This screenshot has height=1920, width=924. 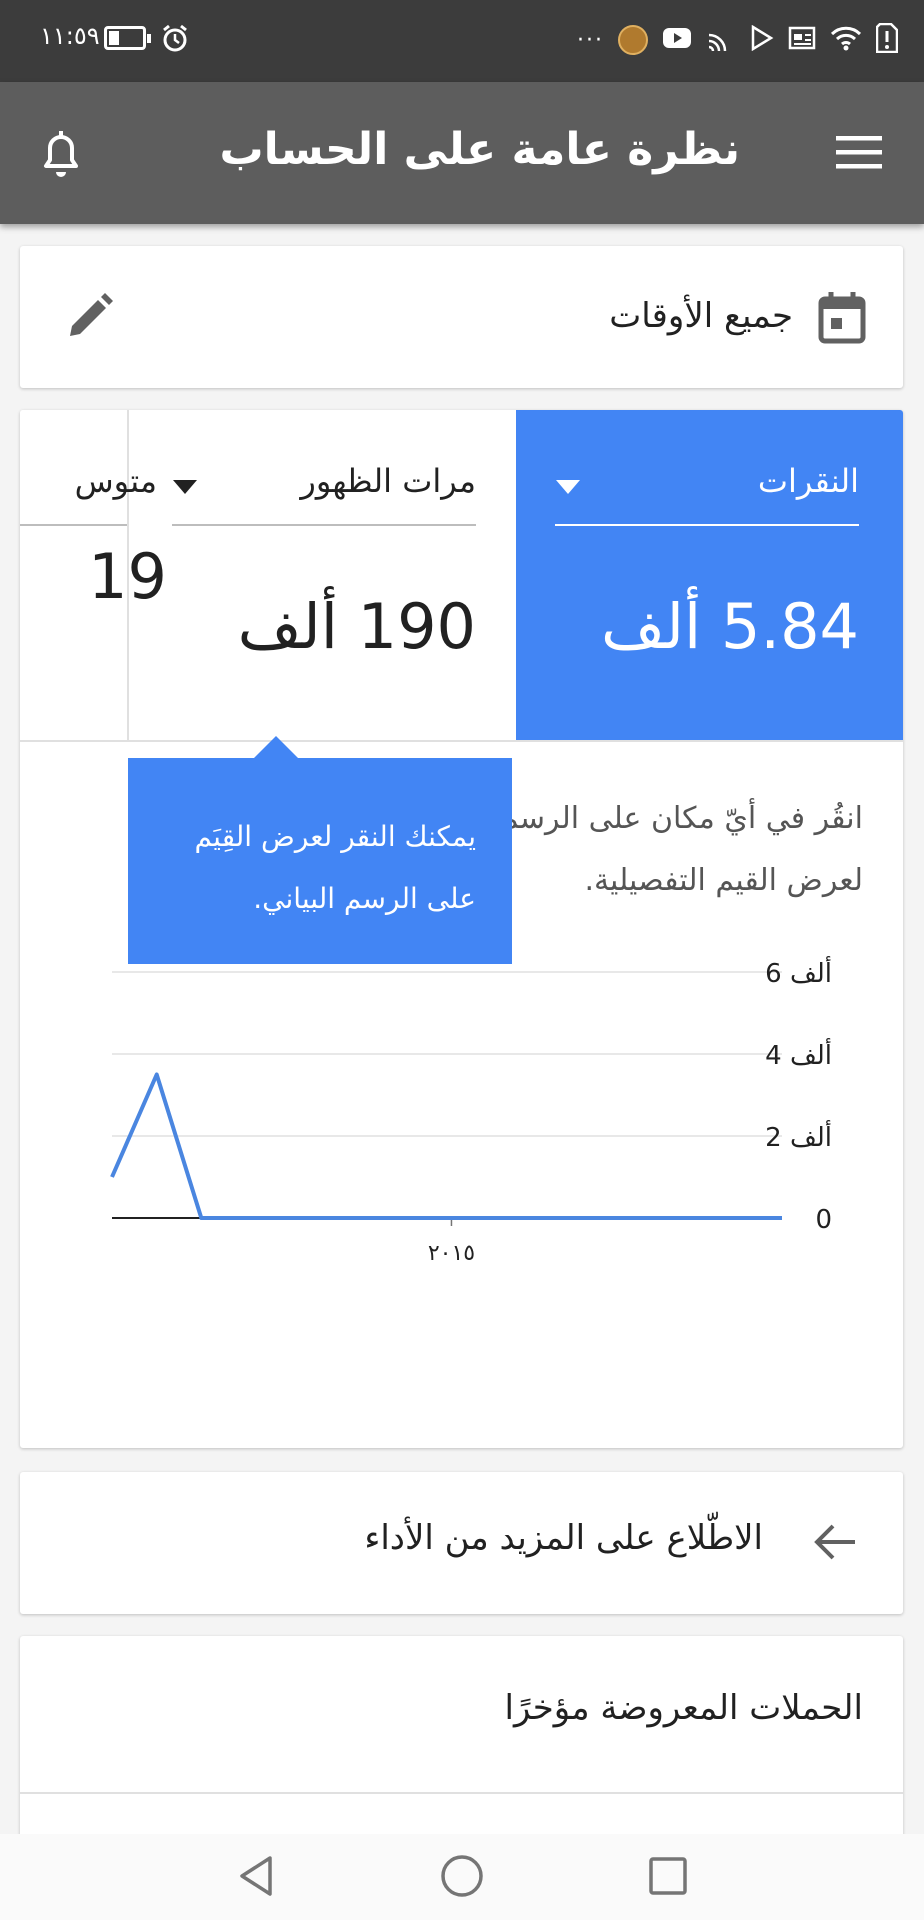 I want to click on system-nav-bar, so click(x=462, y=1877).